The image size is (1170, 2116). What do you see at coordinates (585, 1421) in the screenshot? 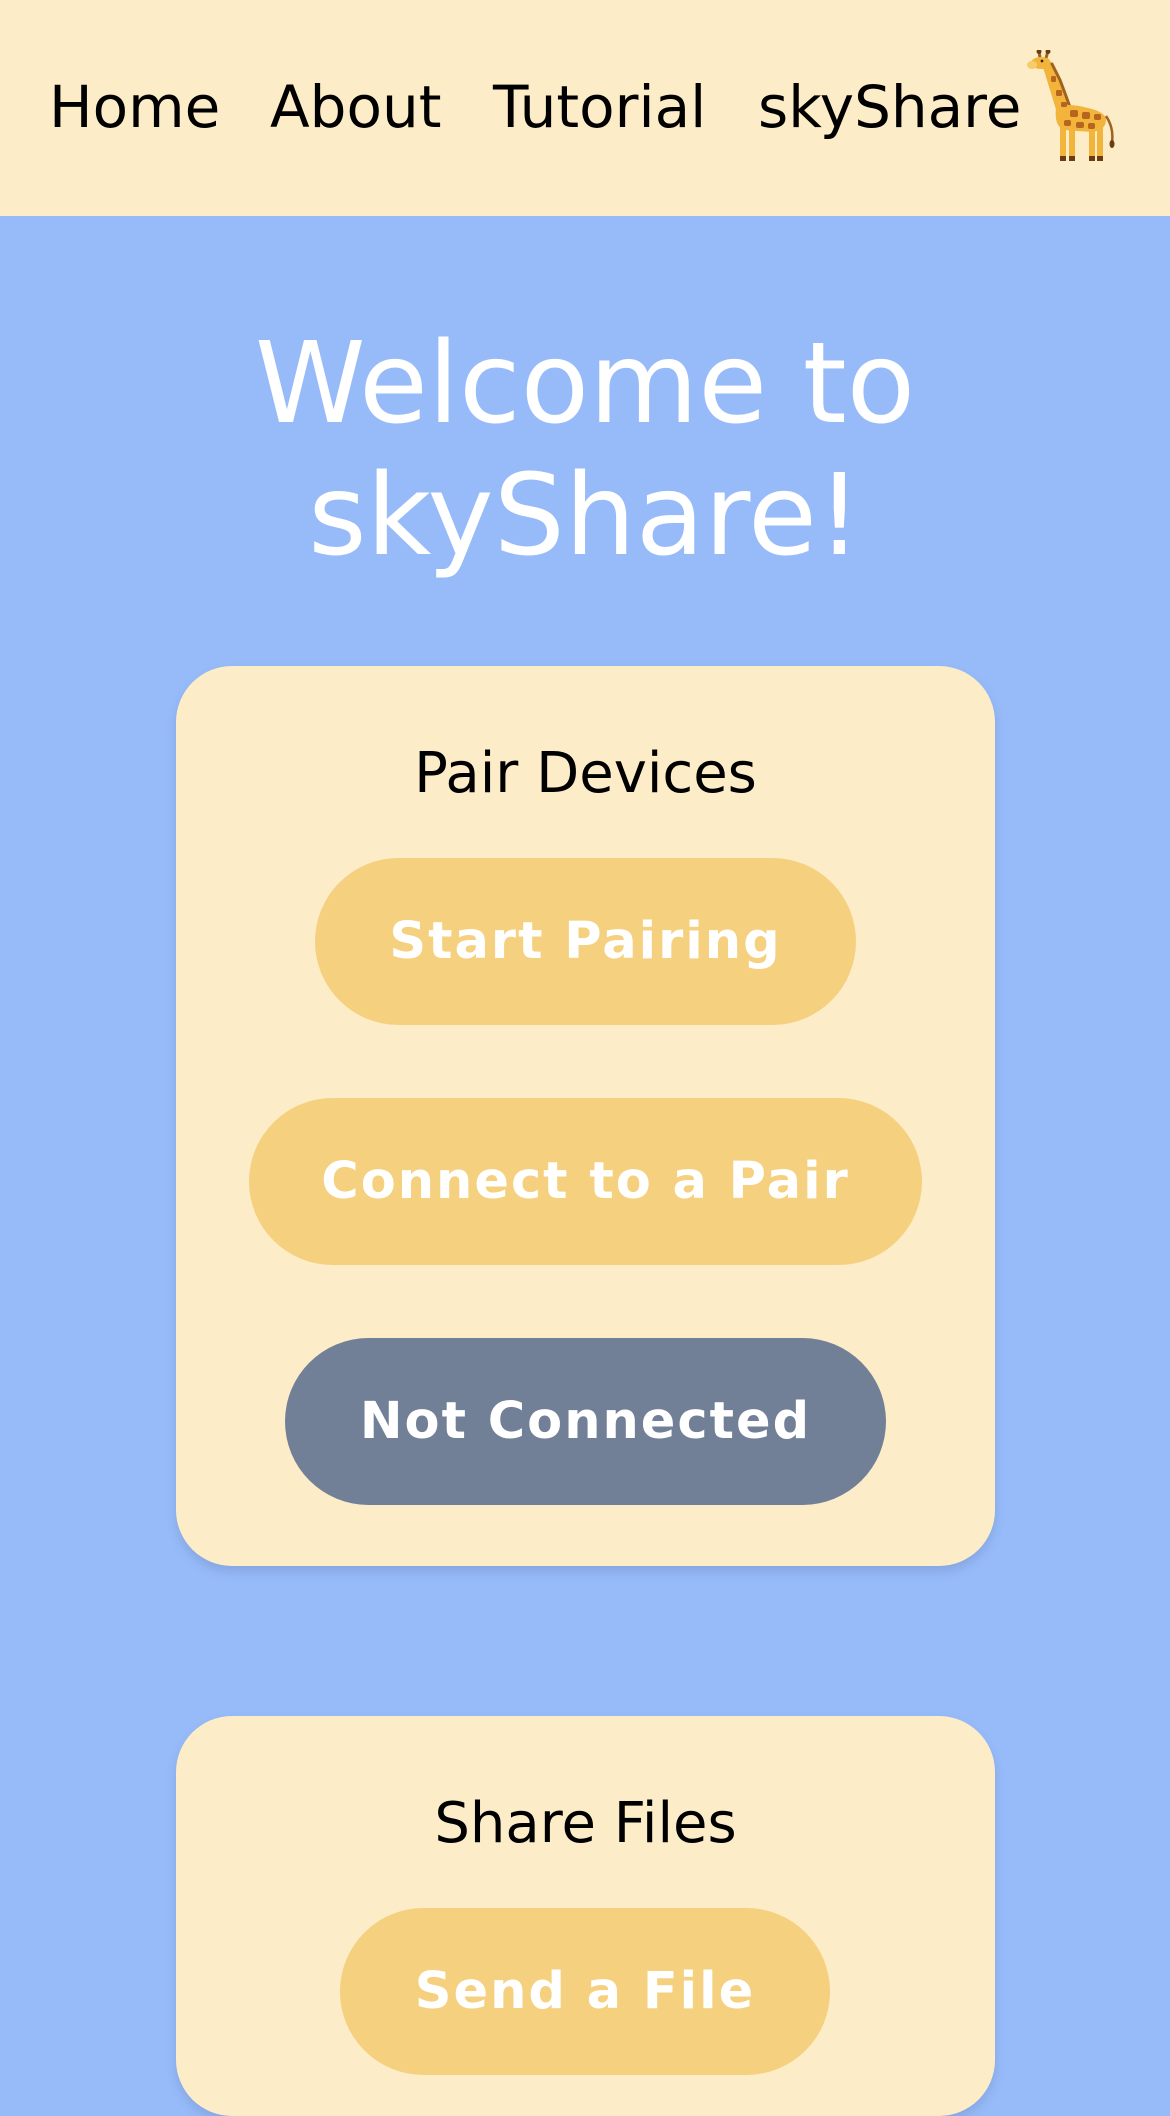
I see `connection-status-button: Not Connected` at bounding box center [585, 1421].